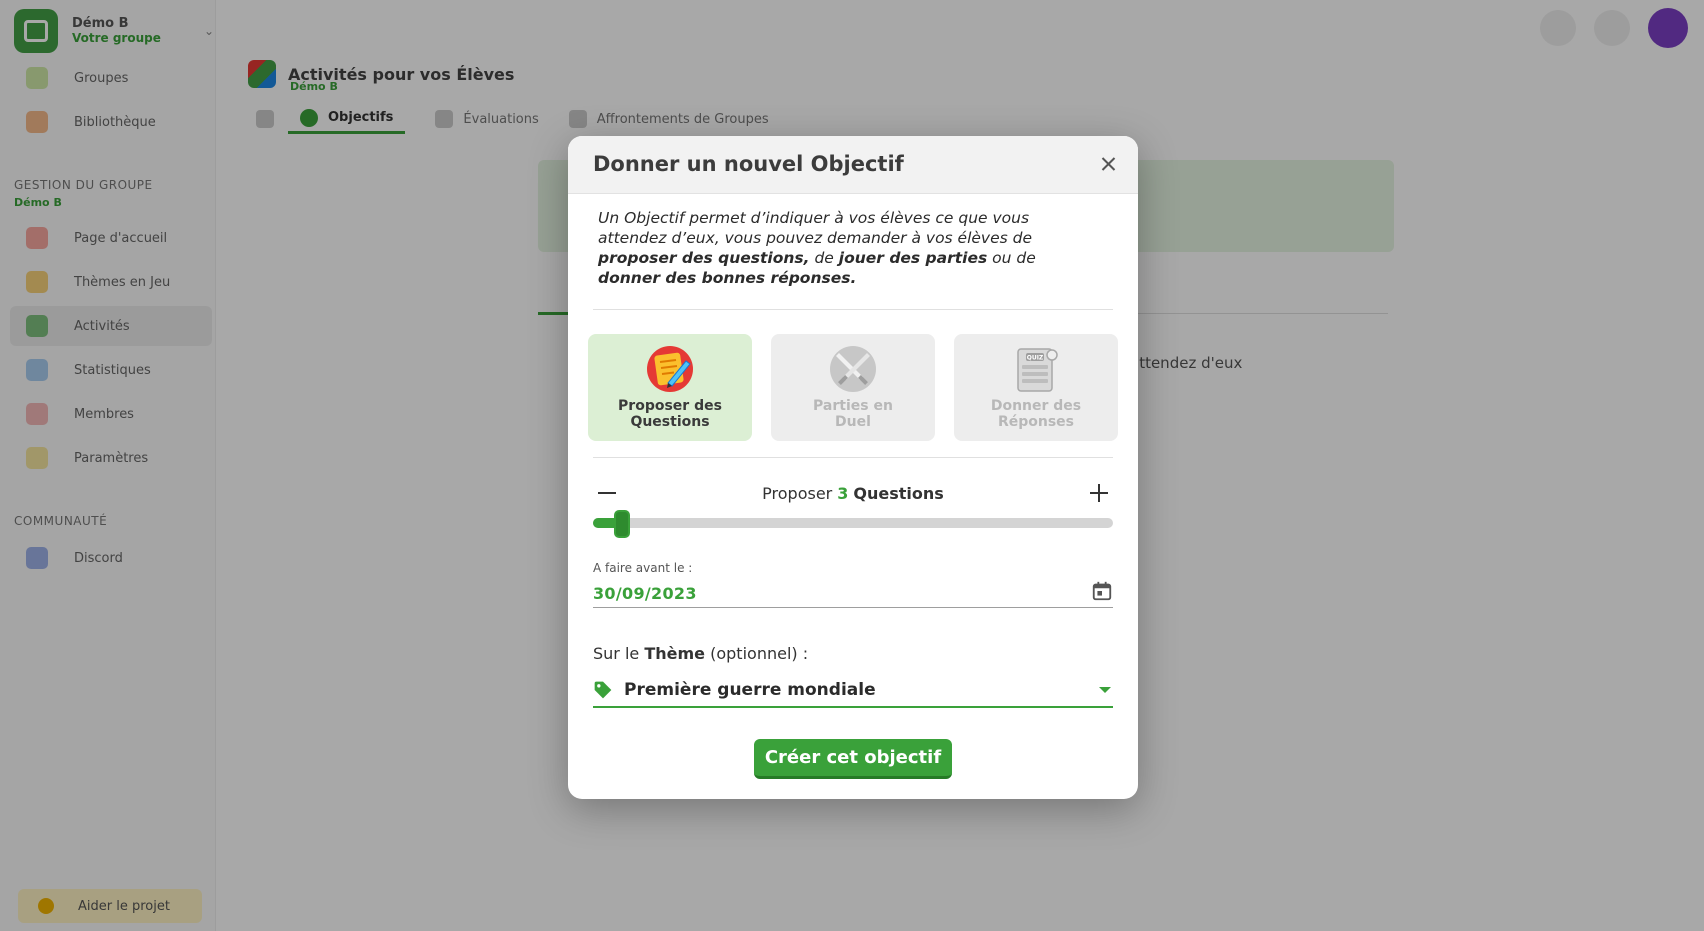  I want to click on svg-text: QUIZ, so click(1035, 358).